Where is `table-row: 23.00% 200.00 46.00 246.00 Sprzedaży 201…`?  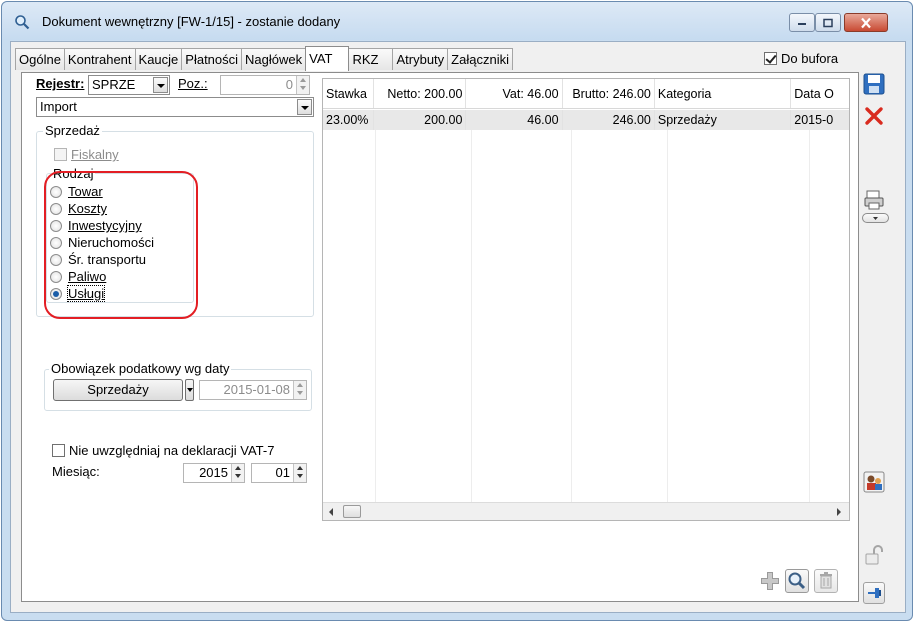
table-row: 23.00% 200.00 46.00 246.00 Sprzedaży 201… is located at coordinates (586, 120).